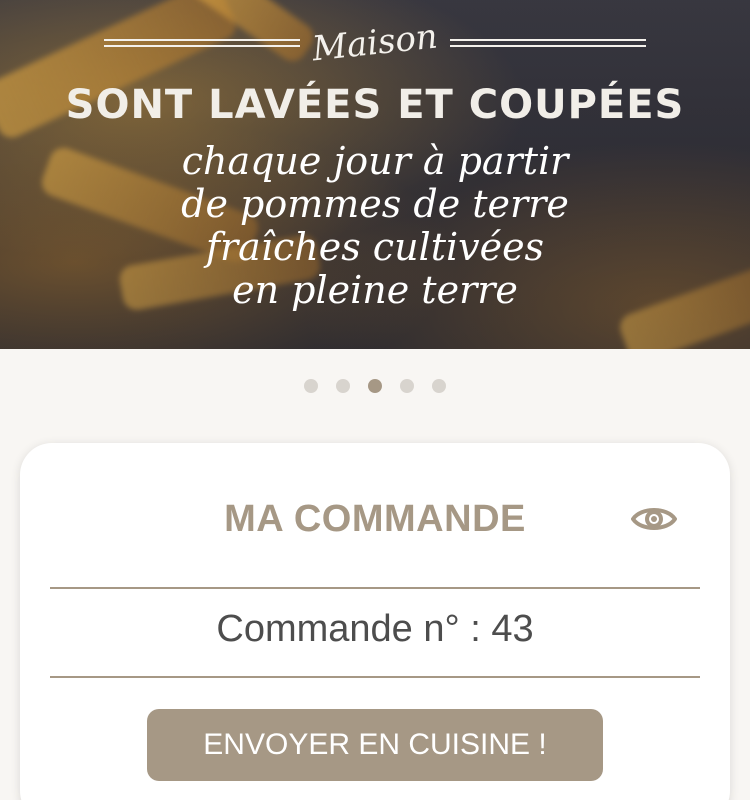 The height and width of the screenshot is (800, 750). I want to click on hero-subtext-line: fraîches cultivées, so click(375, 247).